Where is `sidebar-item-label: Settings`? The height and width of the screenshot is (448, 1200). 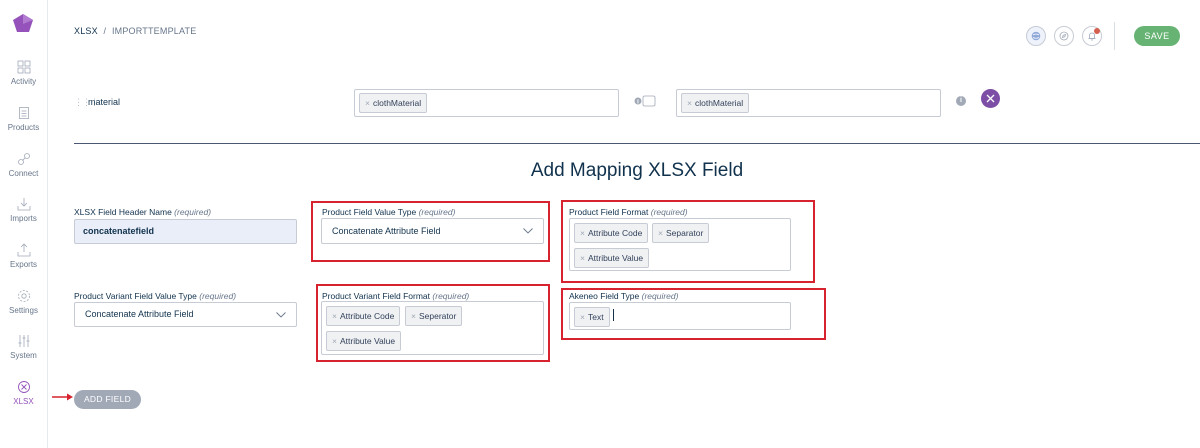
sidebar-item-label: Settings is located at coordinates (23, 310).